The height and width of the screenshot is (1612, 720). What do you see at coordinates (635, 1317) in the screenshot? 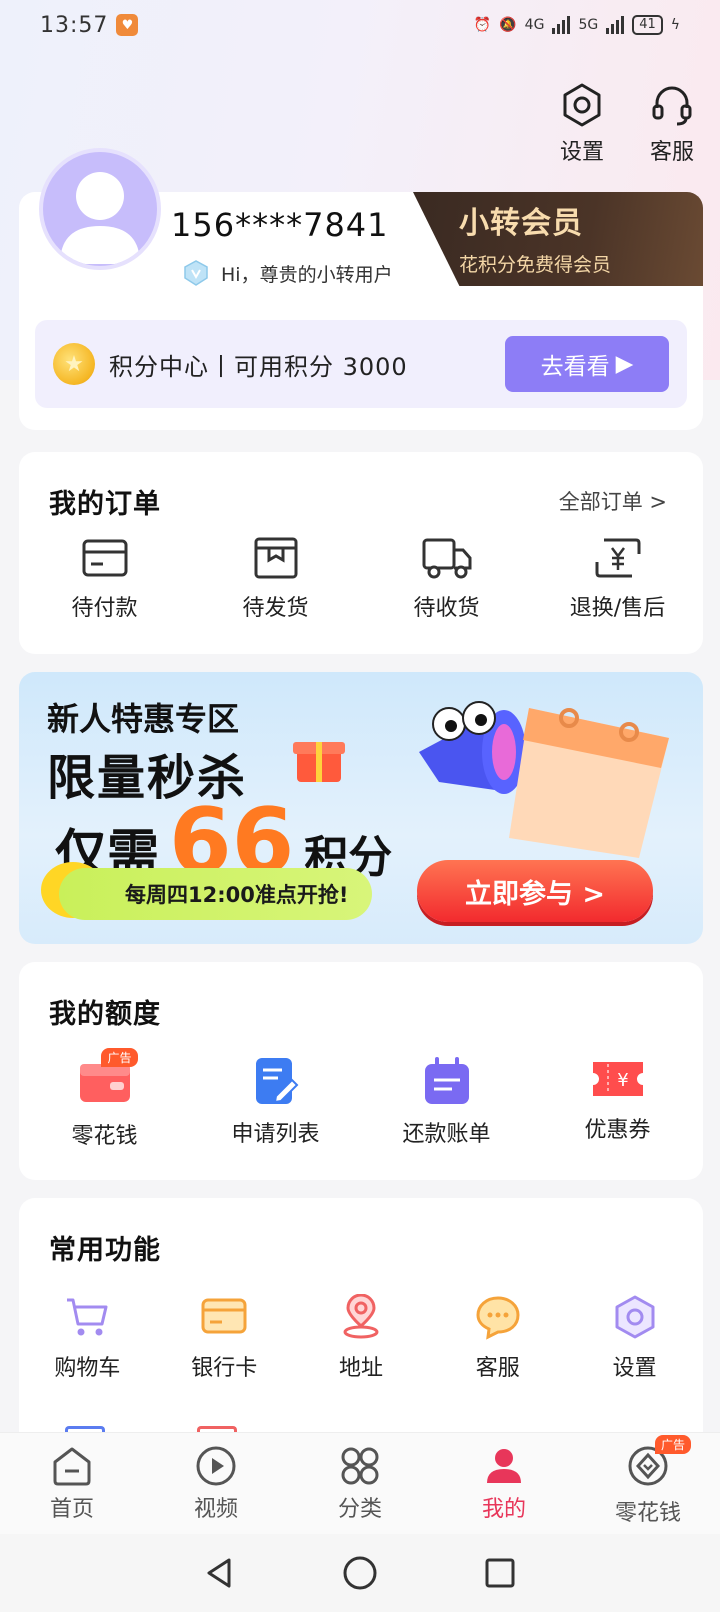
I see `hexagon-settings-icon` at bounding box center [635, 1317].